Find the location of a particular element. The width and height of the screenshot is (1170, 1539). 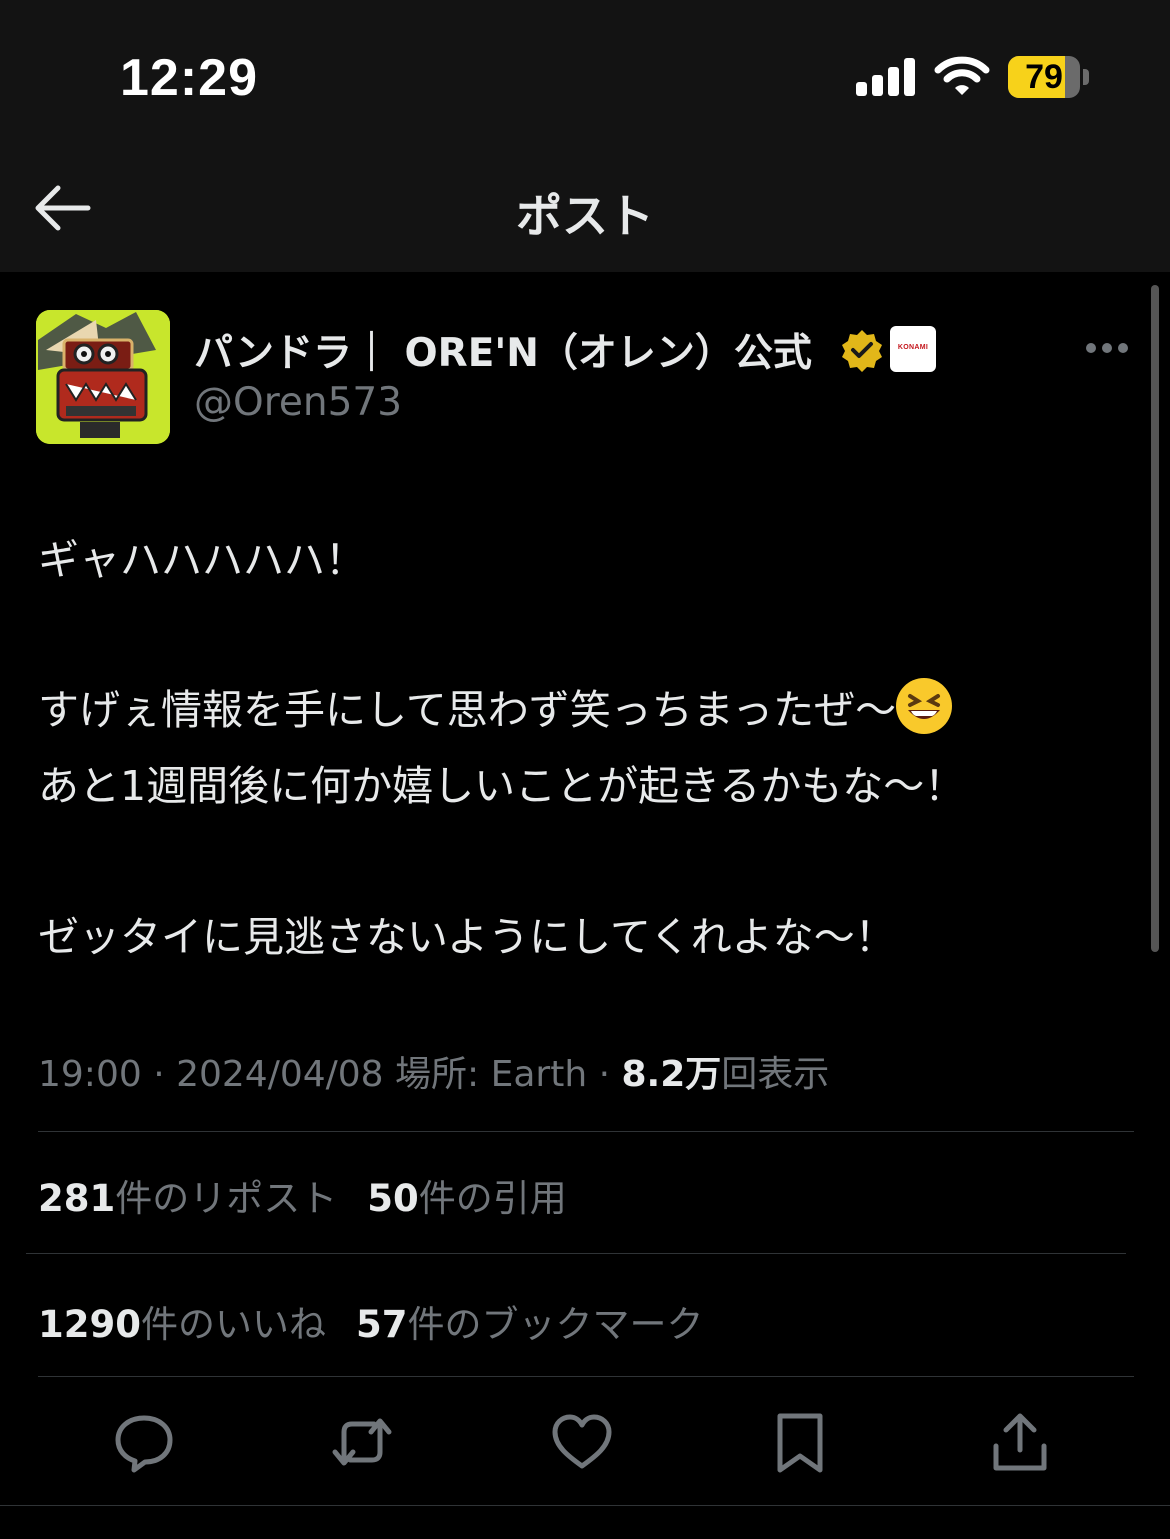

battery-indicator: 79 is located at coordinates (1044, 77).